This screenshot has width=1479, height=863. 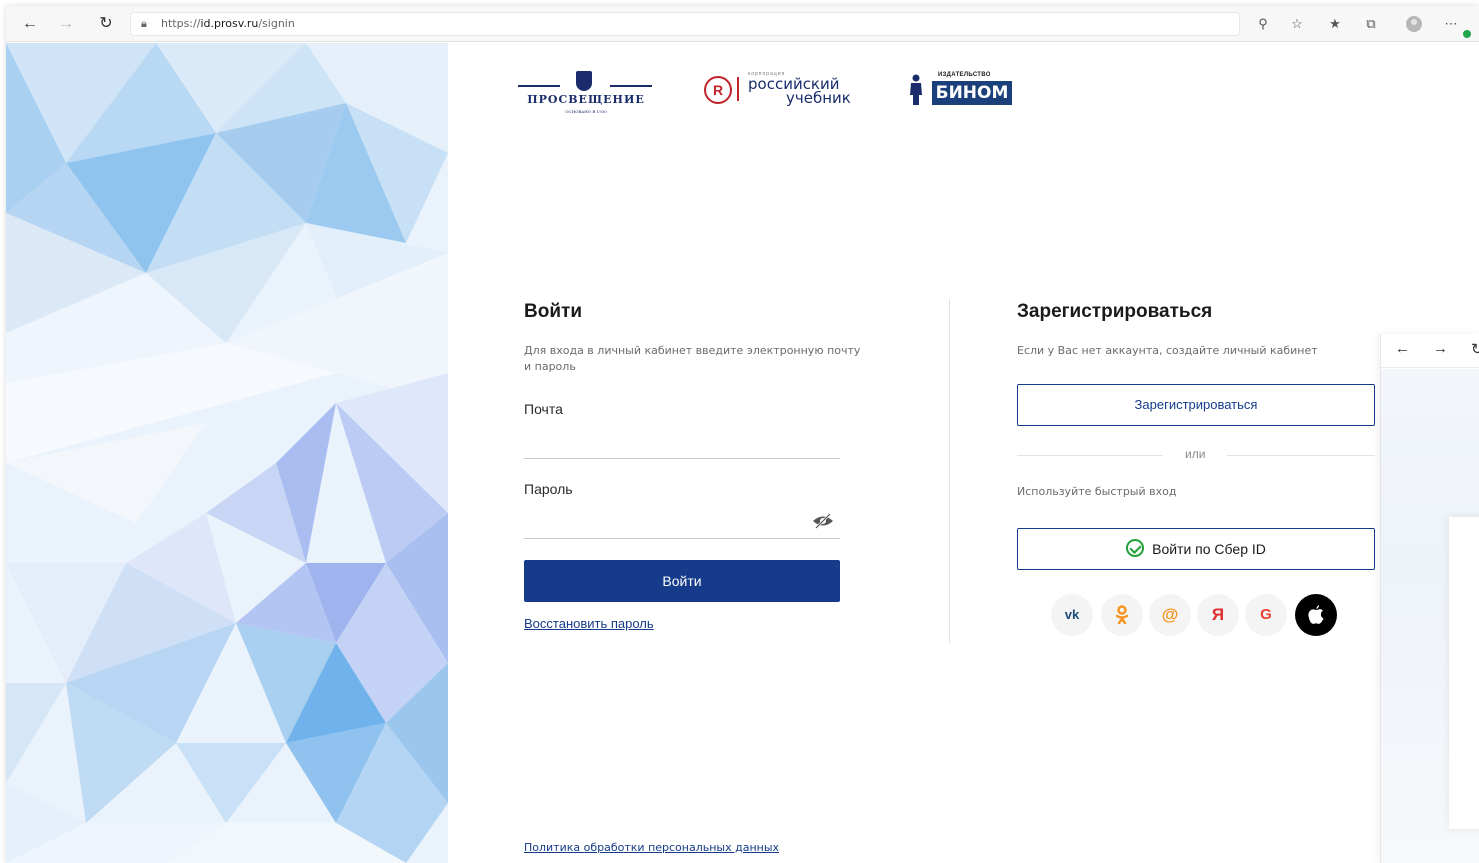 What do you see at coordinates (106, 24) in the screenshot?
I see `refresh-icon: ↻` at bounding box center [106, 24].